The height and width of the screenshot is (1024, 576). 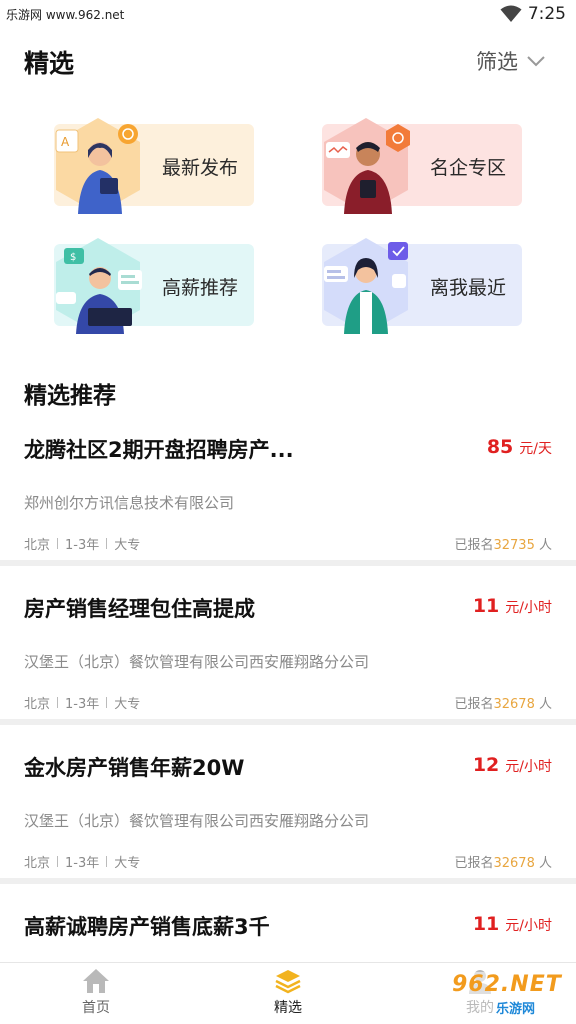 What do you see at coordinates (65, 15) in the screenshot?
I see `status-bar-site-text: 乐游网 www.962.net` at bounding box center [65, 15].